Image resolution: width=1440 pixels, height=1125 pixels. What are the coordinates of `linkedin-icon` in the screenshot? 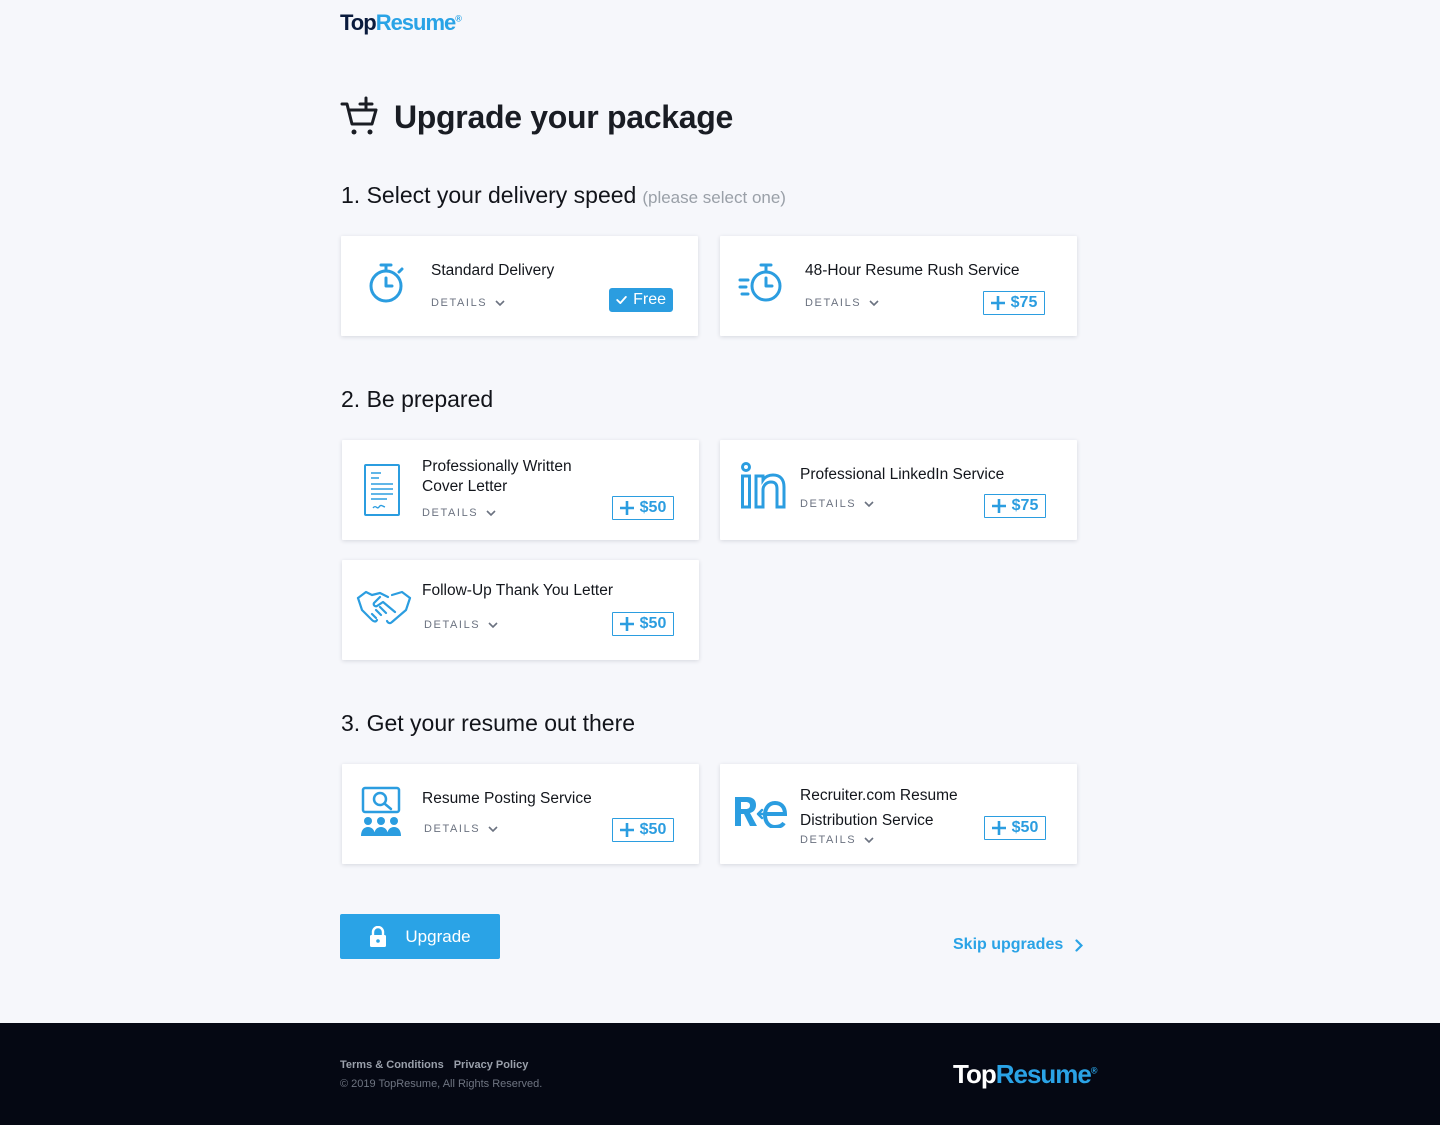 It's located at (763, 485).